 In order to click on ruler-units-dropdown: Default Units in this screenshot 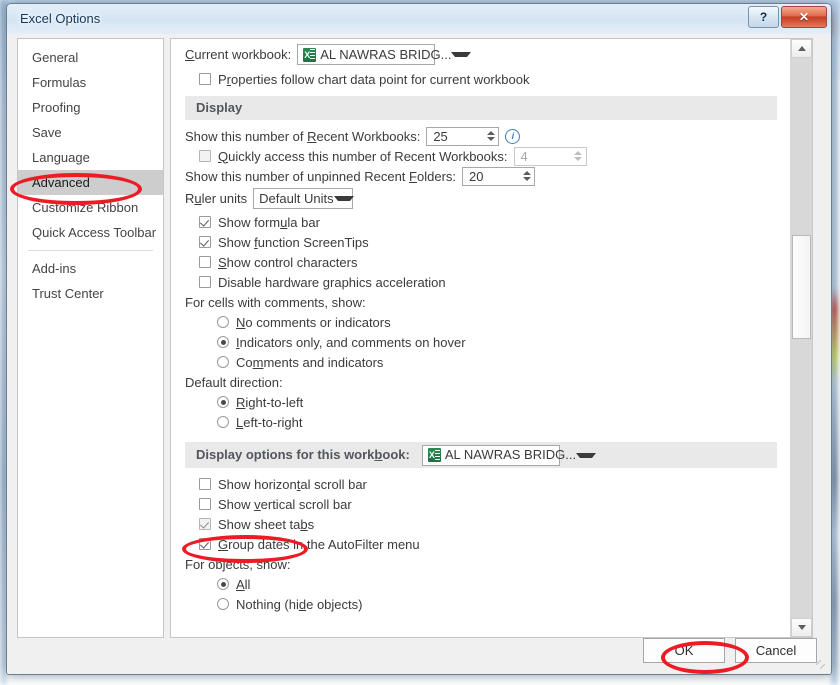, I will do `click(303, 198)`.